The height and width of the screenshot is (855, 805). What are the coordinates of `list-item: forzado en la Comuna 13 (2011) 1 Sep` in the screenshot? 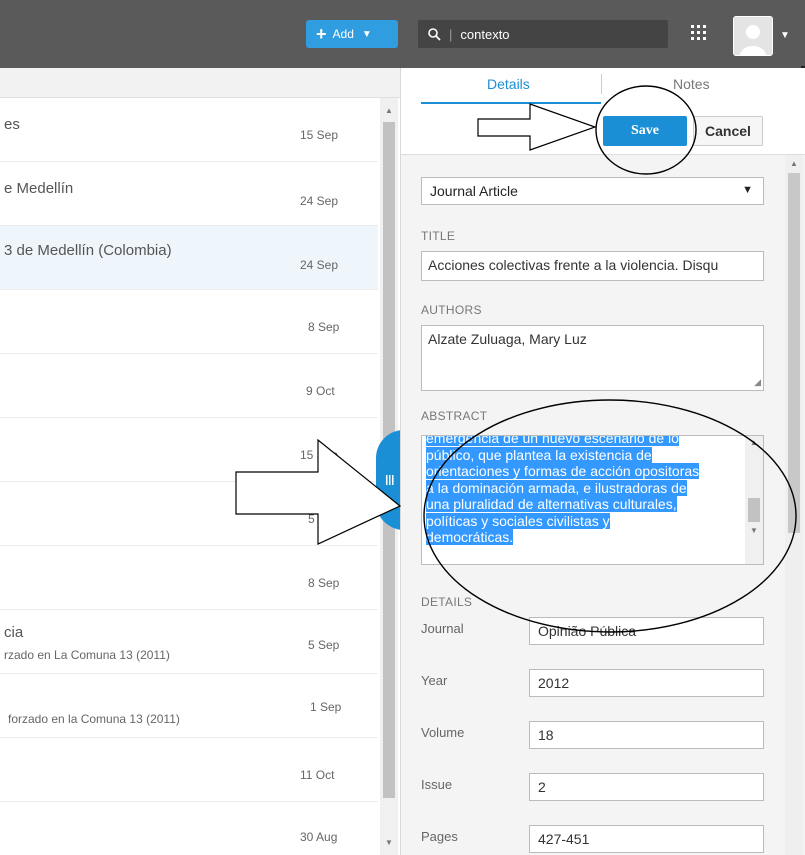 It's located at (189, 706).